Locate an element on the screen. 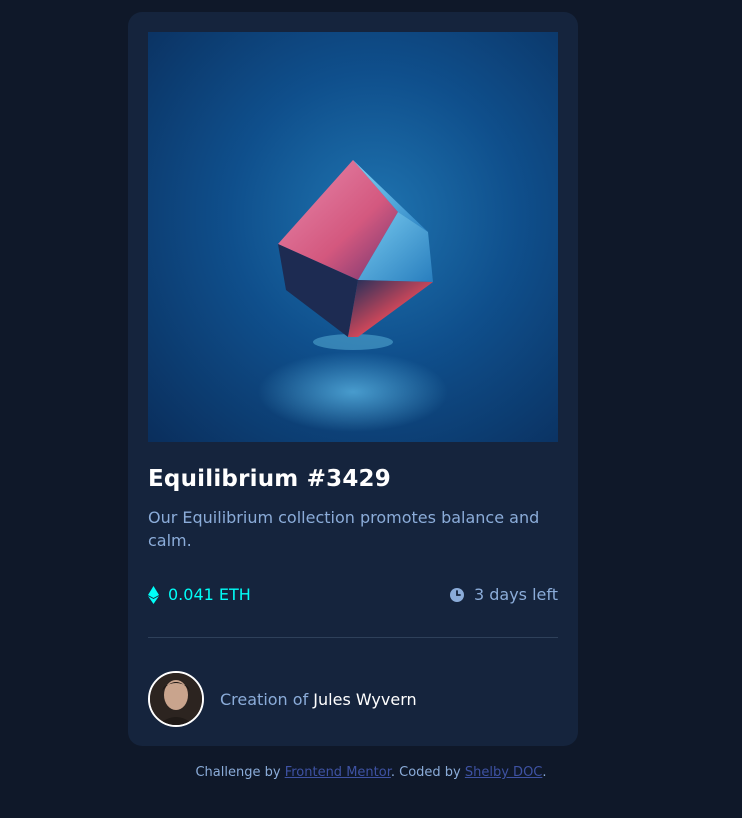  creator-text: Creation of Jules Wyvern is located at coordinates (318, 699).